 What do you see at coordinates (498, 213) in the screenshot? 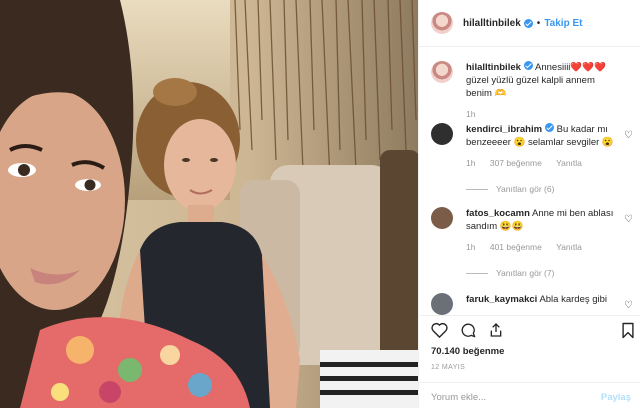
I see `comment-username: fatos_kocamn` at bounding box center [498, 213].